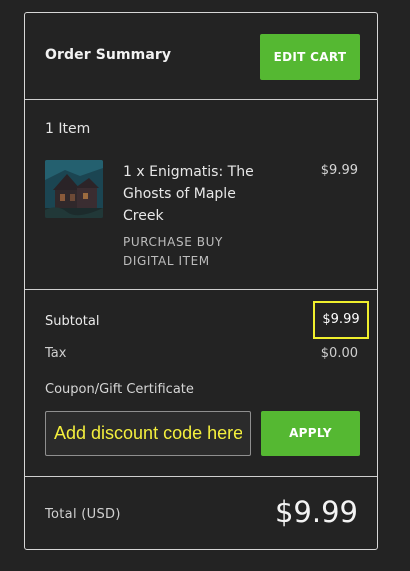 The image size is (410, 571). I want to click on discount-code-input, so click(148, 433).